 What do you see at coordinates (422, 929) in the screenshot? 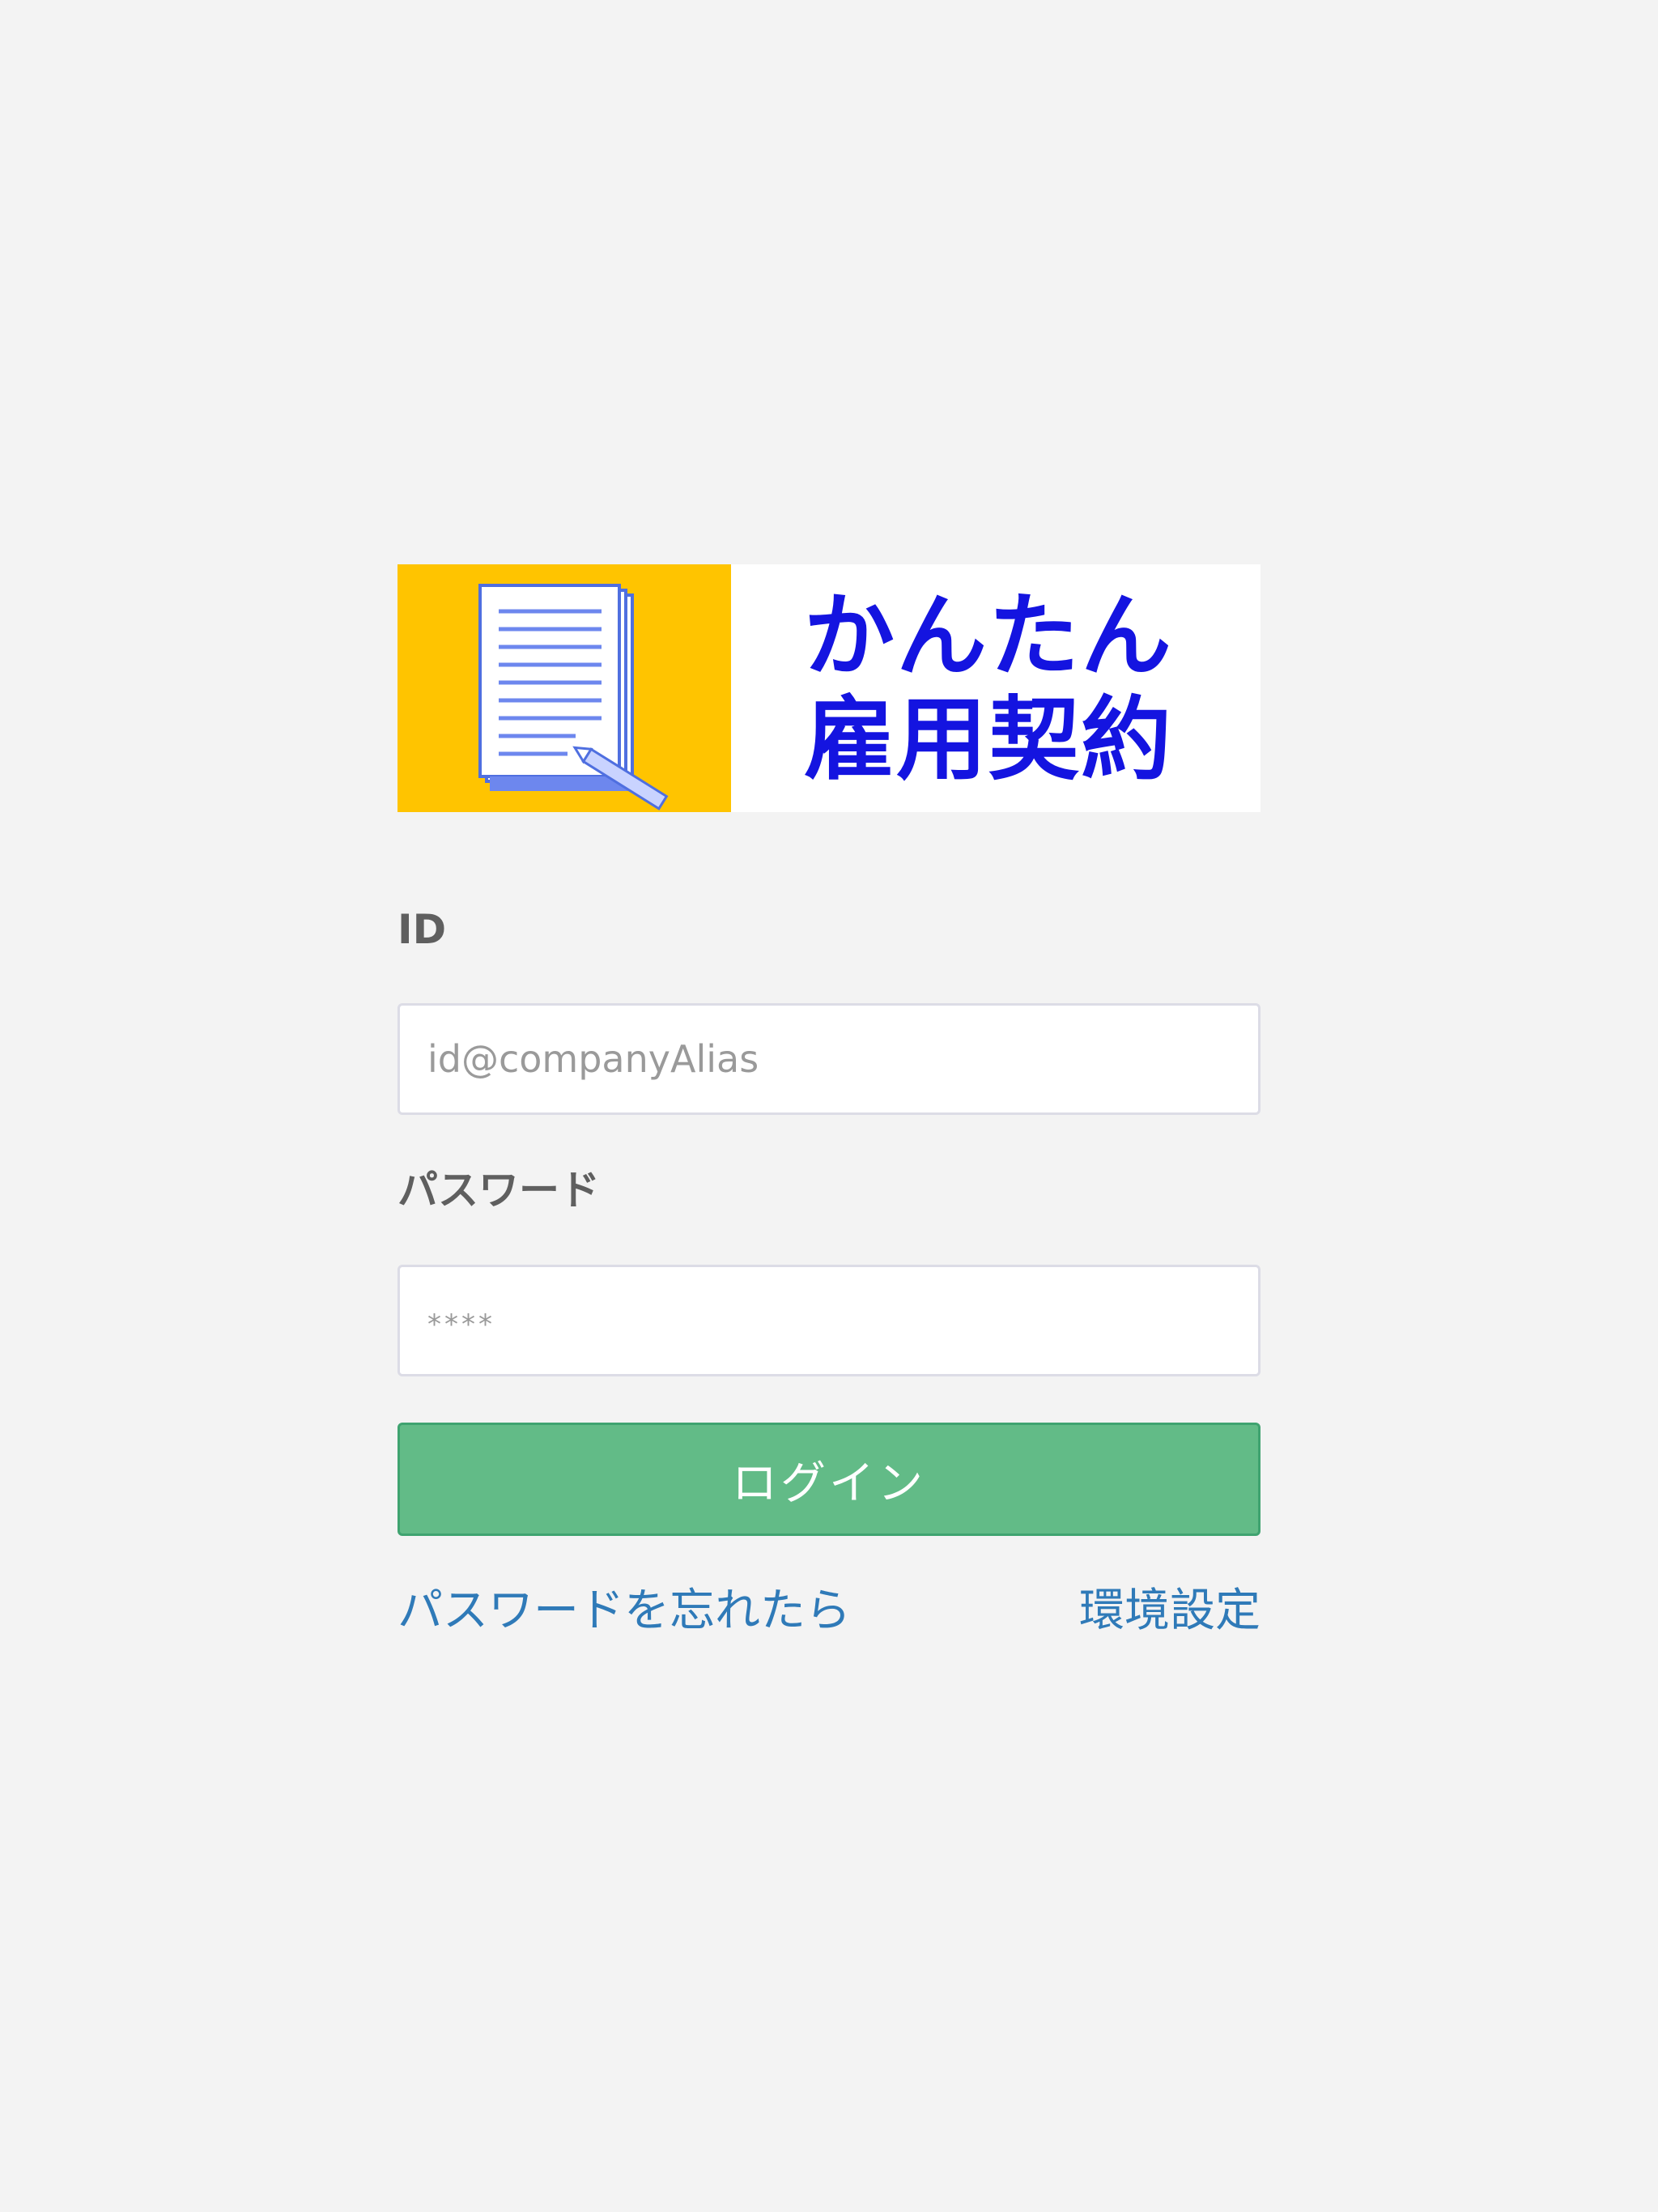
I see `id-label: ID` at bounding box center [422, 929].